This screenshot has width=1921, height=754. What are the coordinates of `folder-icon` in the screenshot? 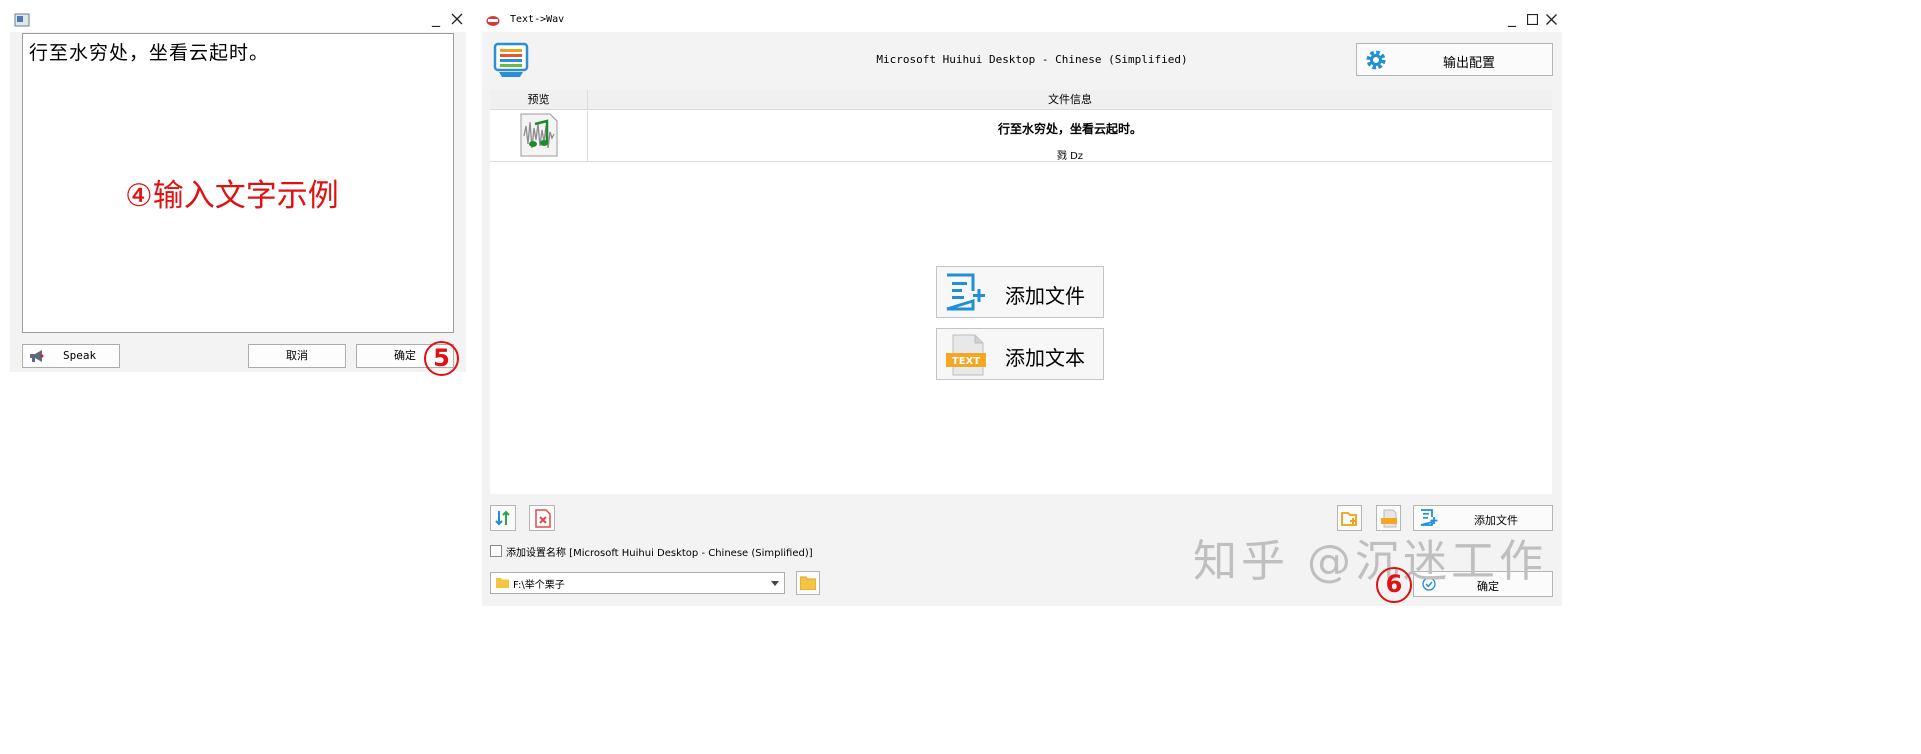 It's located at (502, 583).